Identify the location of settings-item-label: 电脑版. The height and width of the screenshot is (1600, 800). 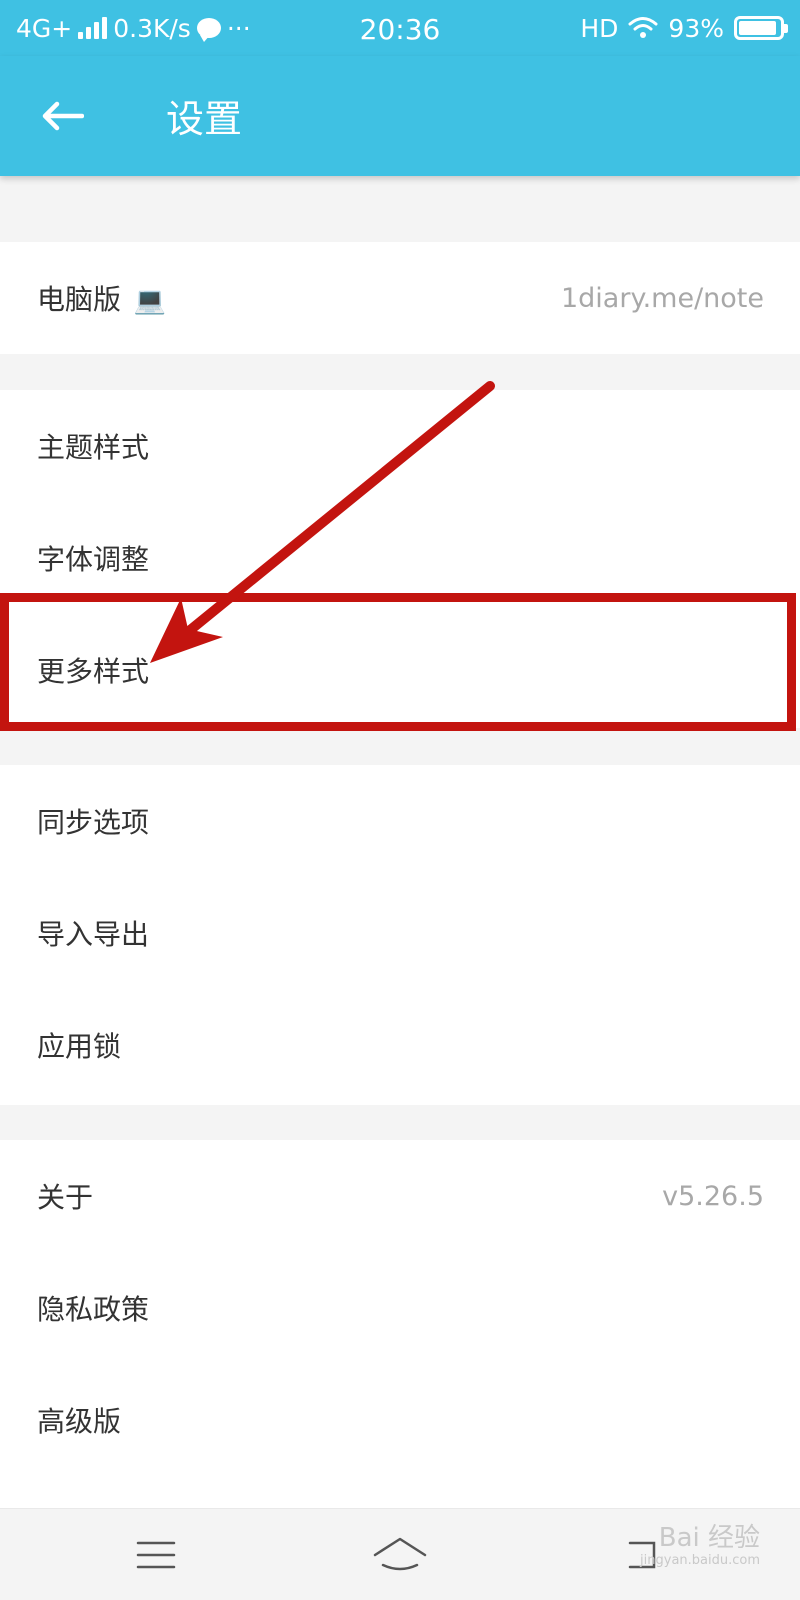
(79, 299).